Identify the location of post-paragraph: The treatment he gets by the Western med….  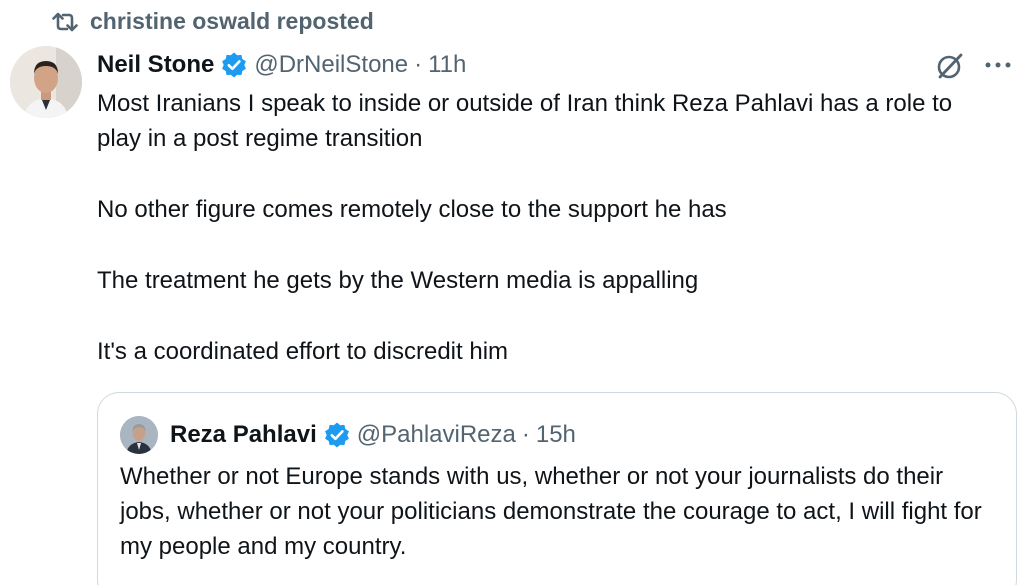
(398, 280).